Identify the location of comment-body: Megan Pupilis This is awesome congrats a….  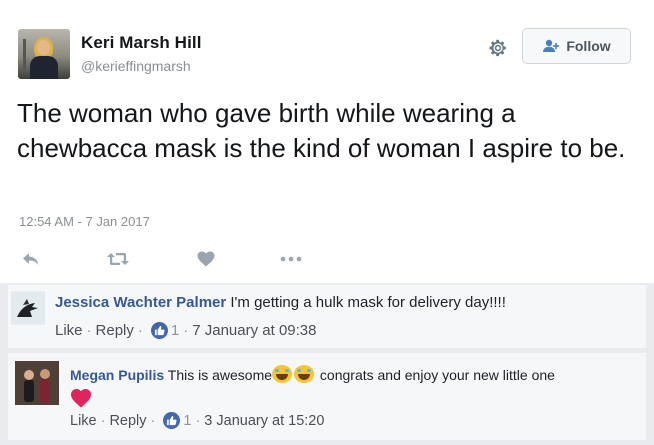
(312, 374).